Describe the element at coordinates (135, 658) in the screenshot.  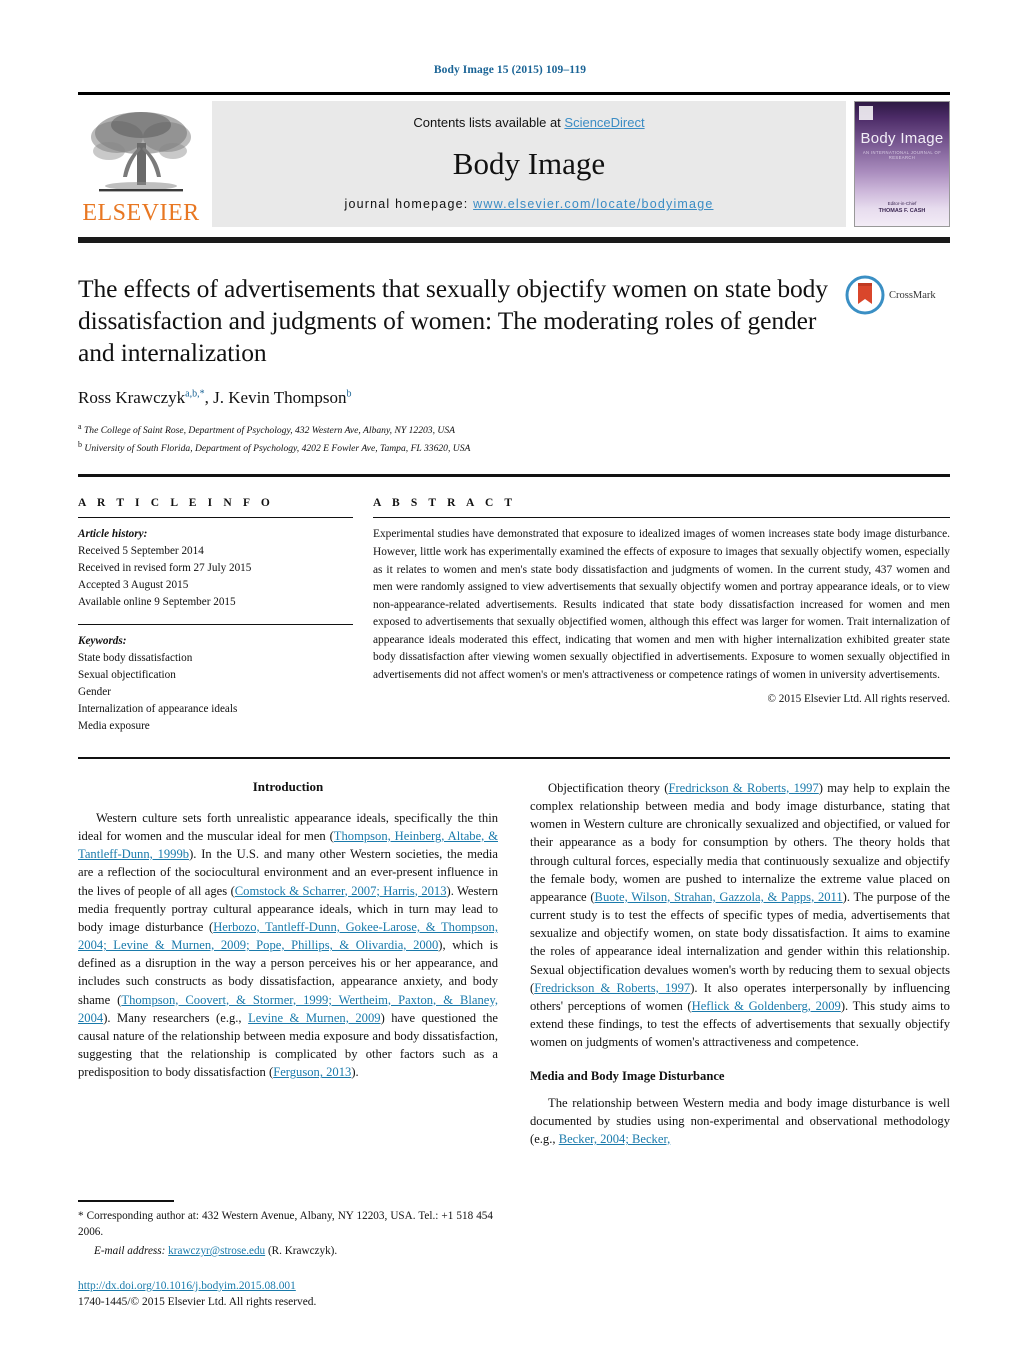
I see `keyword-item: State body dissatisfaction` at that location.